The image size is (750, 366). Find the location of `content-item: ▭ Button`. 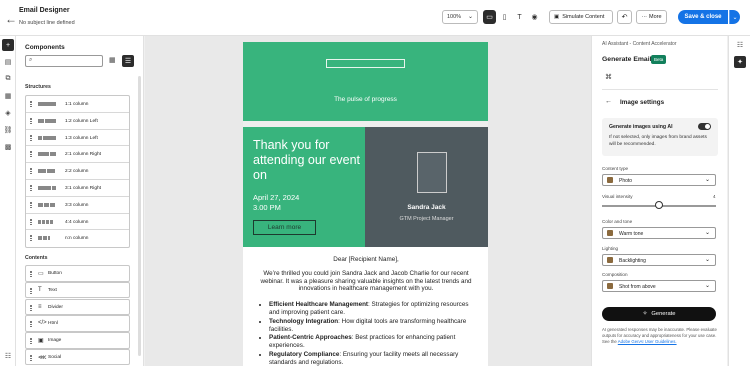

content-item: ▭ Button is located at coordinates (77, 273).